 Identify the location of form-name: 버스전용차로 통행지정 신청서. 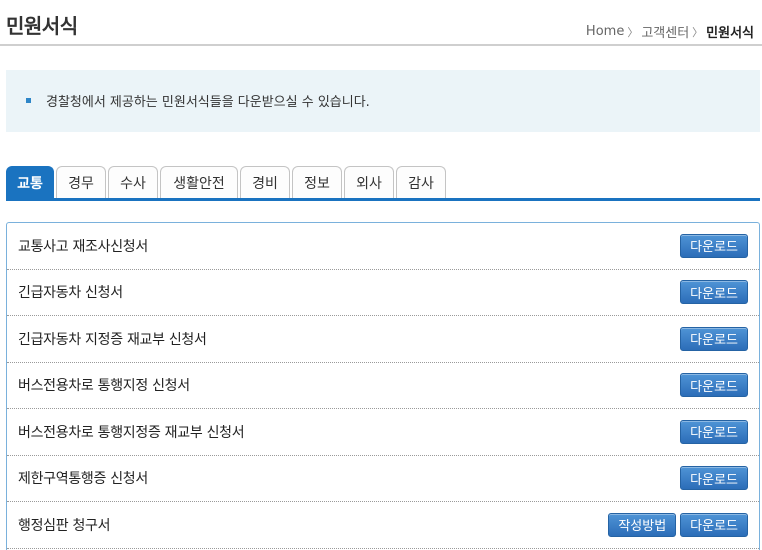
(104, 386).